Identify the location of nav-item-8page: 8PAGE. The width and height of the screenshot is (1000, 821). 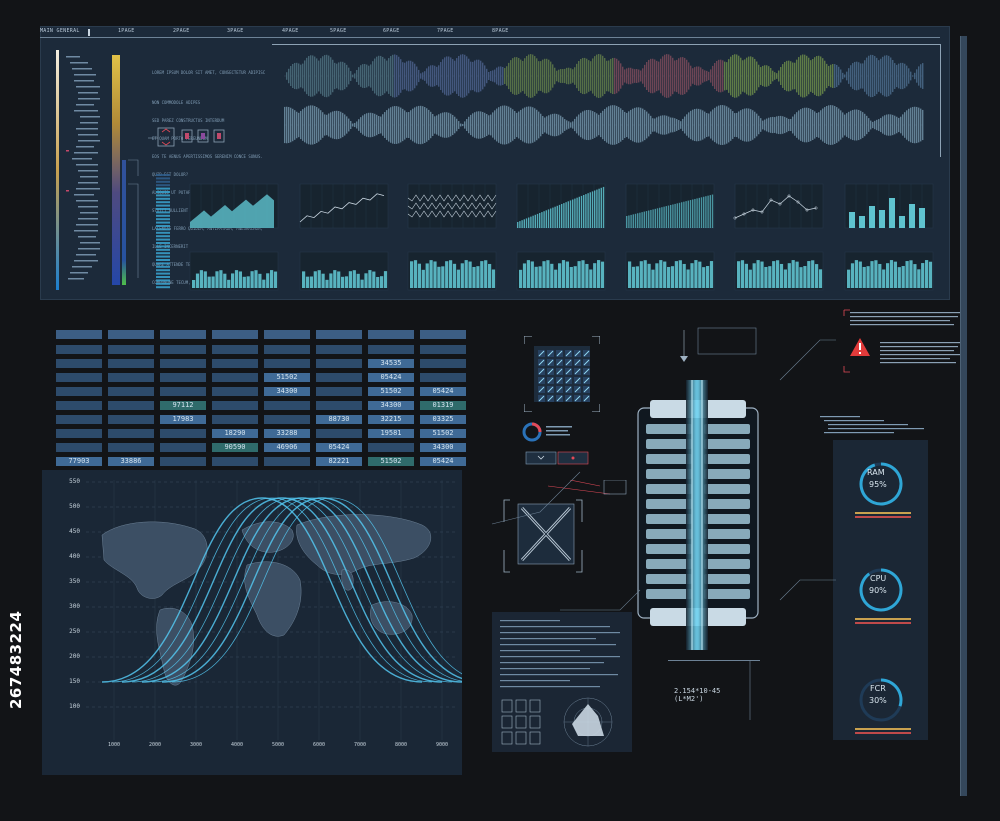
(500, 31).